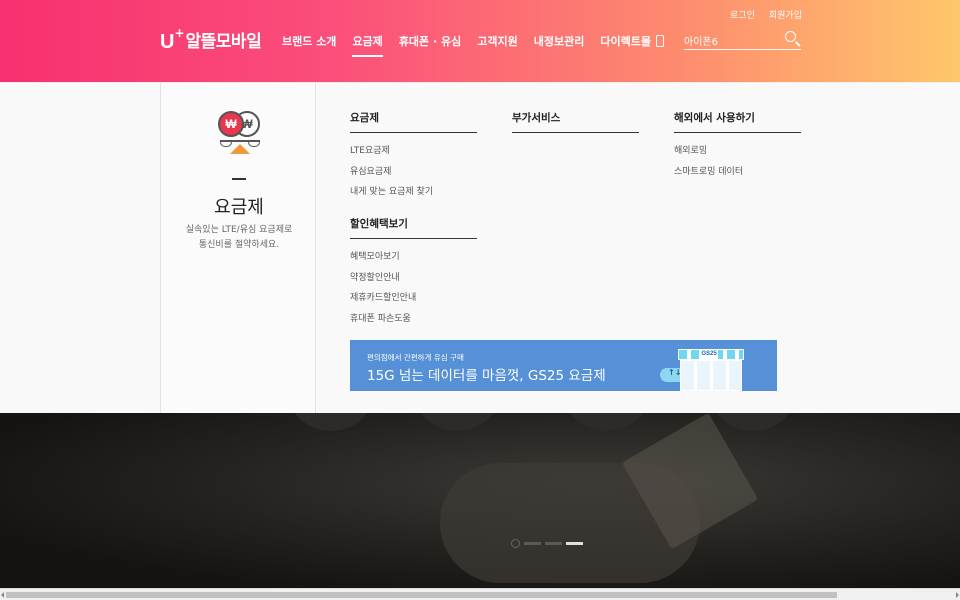 The image size is (960, 600). Describe the element at coordinates (239, 230) in the screenshot. I see `desc-line: 실속있는 LTE/유심 요금제로` at that location.